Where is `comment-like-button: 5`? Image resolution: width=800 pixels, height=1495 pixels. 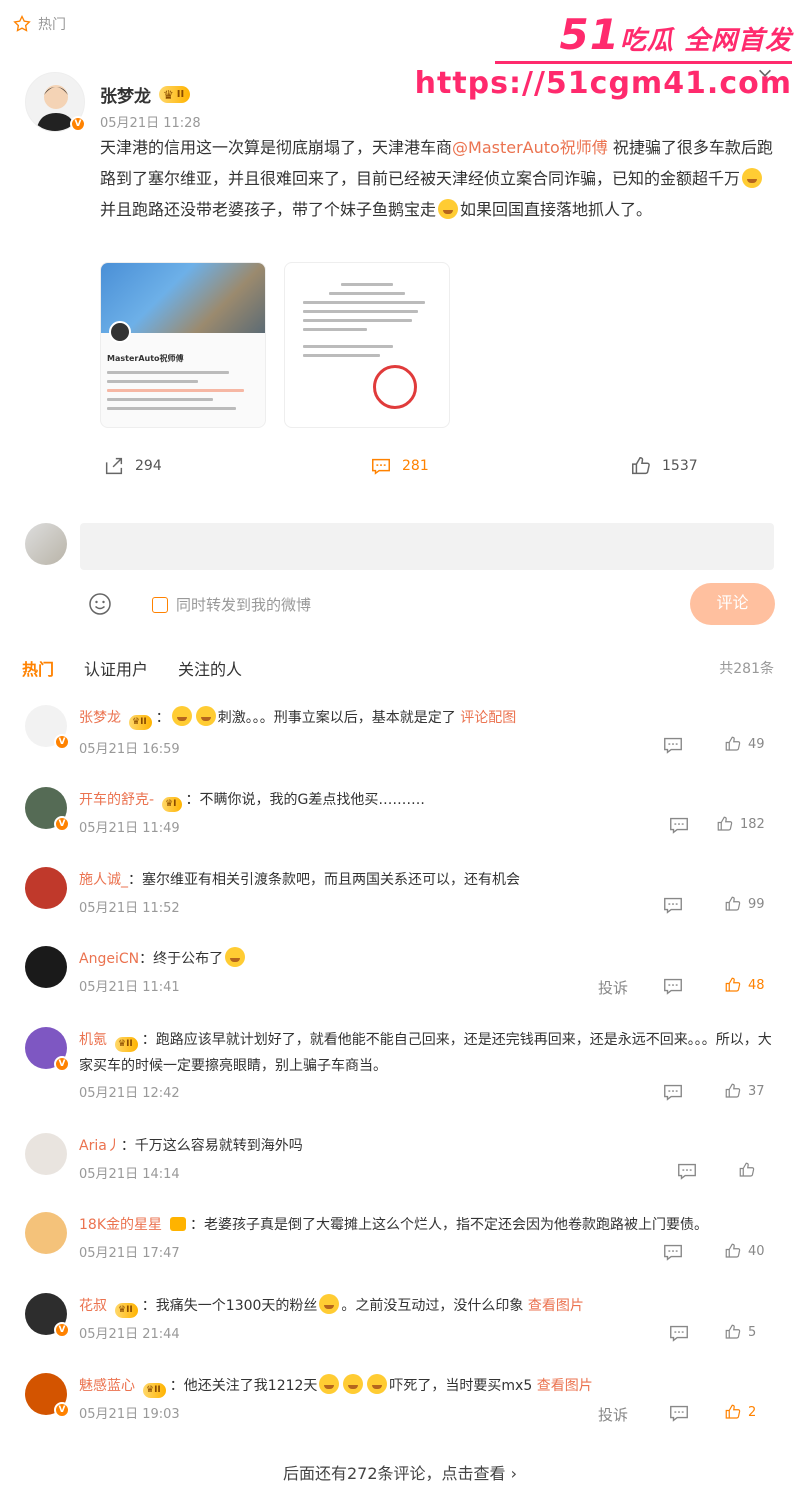 comment-like-button: 5 is located at coordinates (740, 1332).